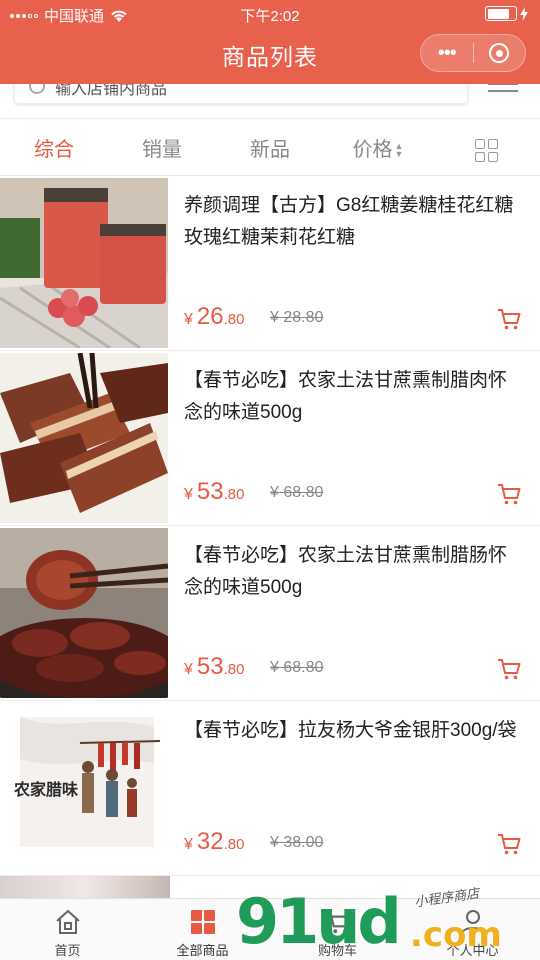 The image size is (540, 960). I want to click on cart-icon, so click(338, 922).